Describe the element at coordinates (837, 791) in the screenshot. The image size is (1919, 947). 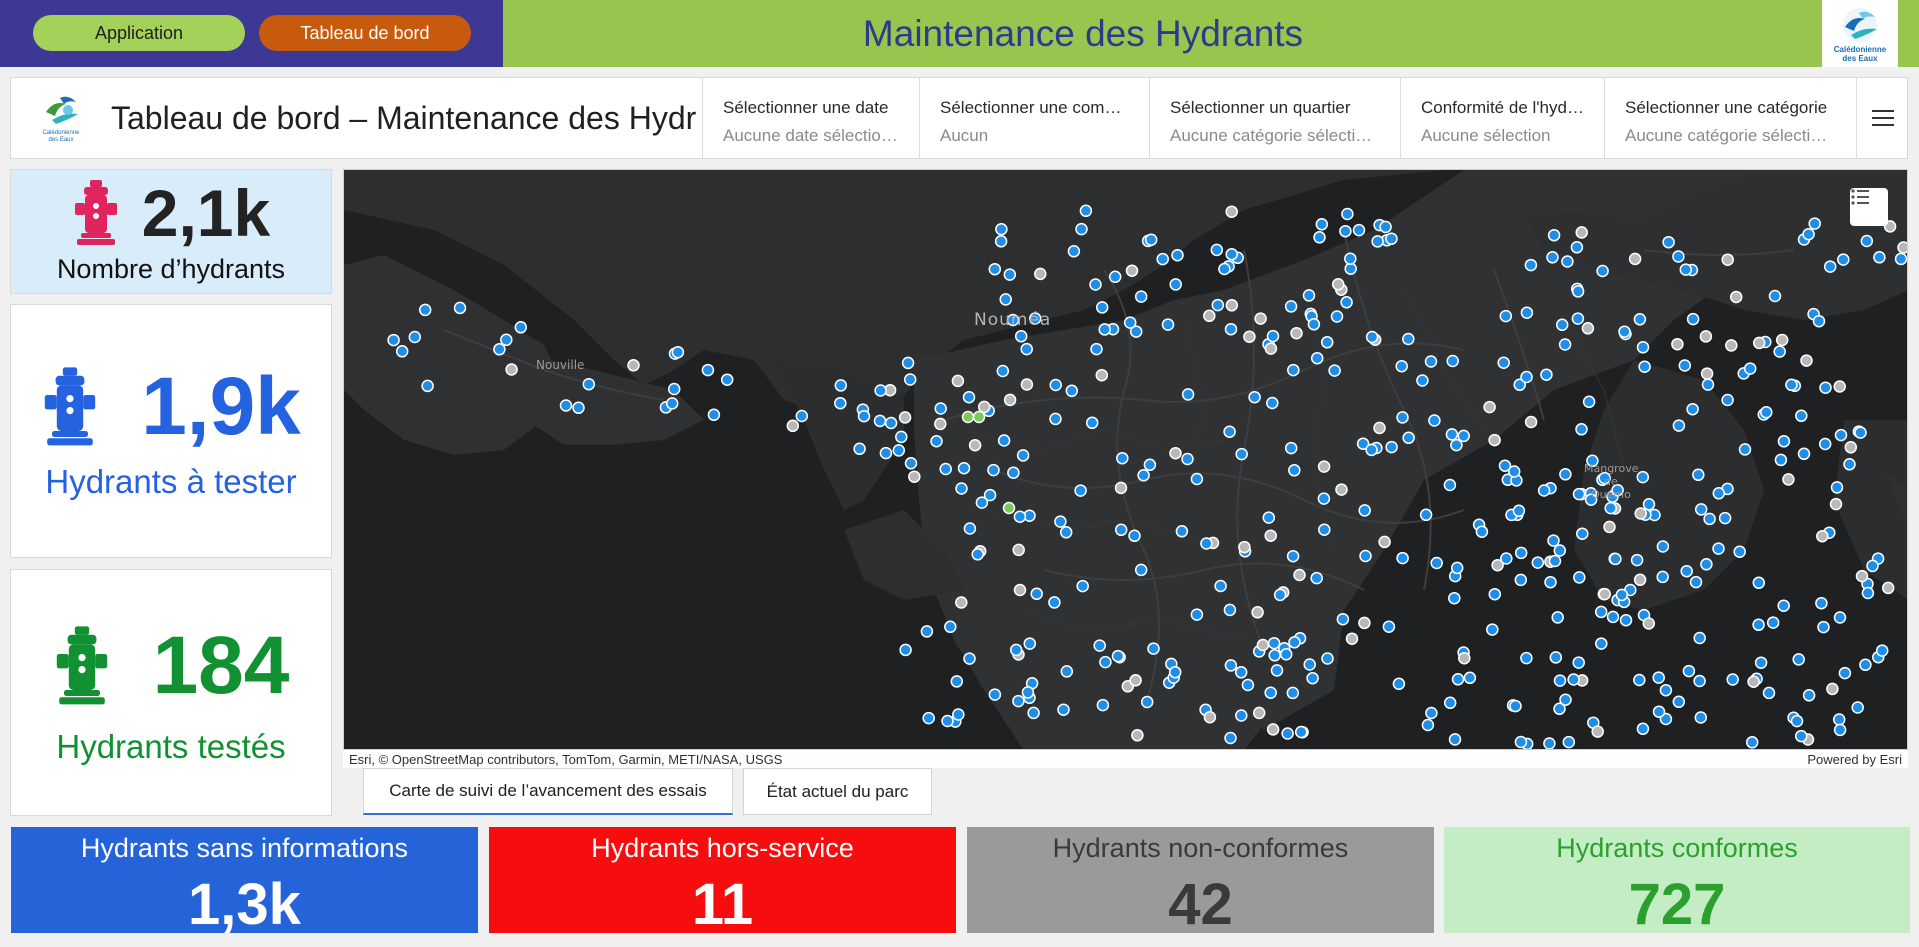
I see `tab-etat-parc: État actuel du parc` at that location.